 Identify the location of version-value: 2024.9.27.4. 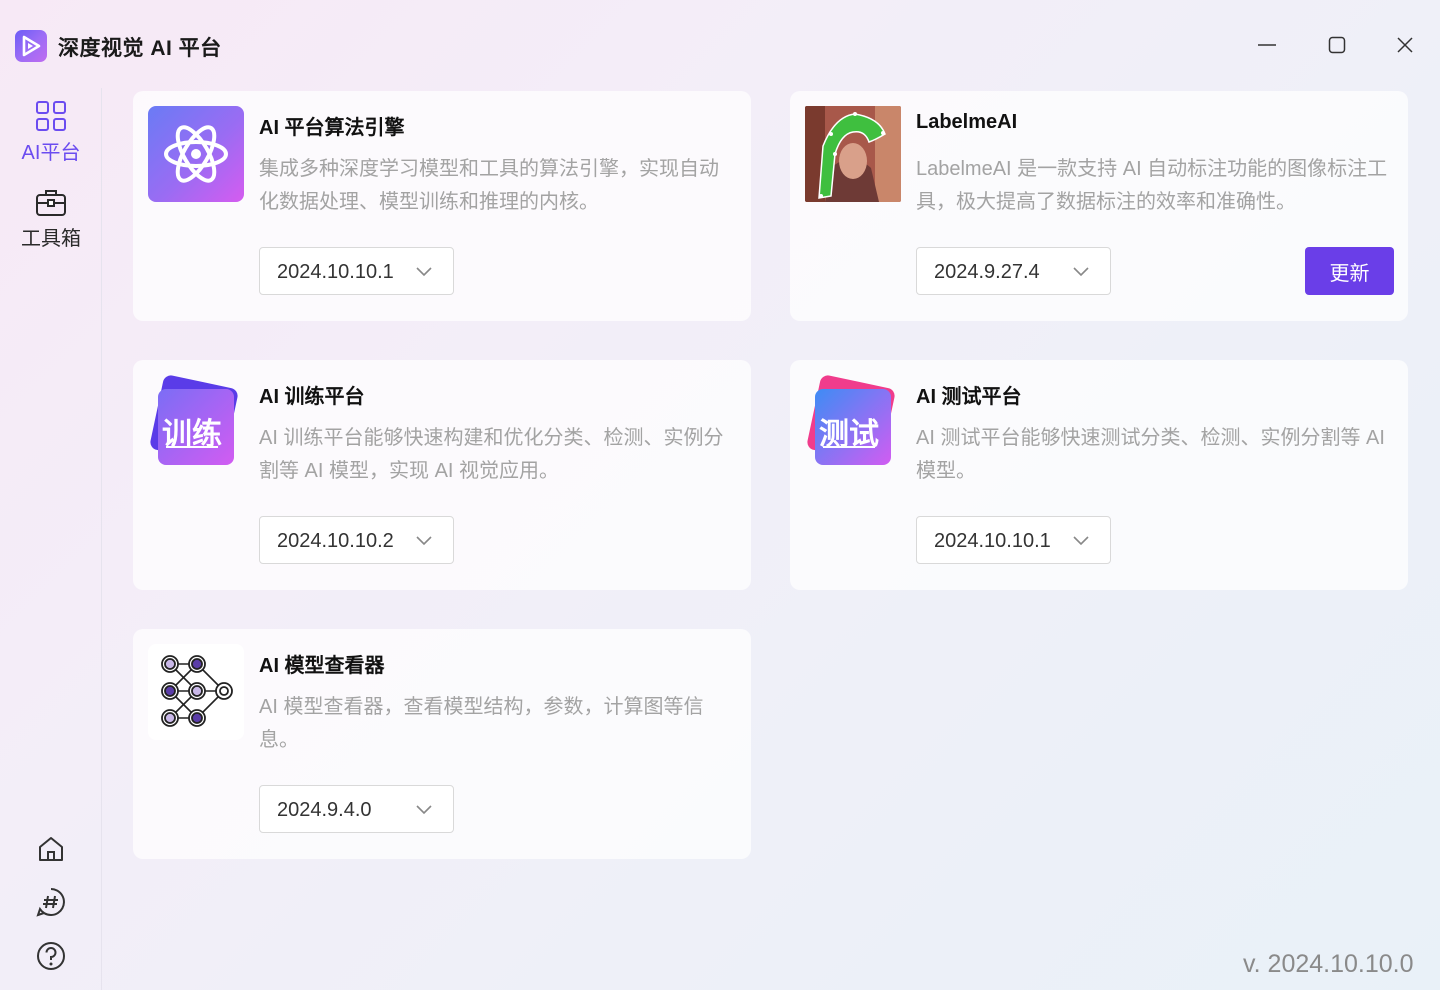
(987, 272).